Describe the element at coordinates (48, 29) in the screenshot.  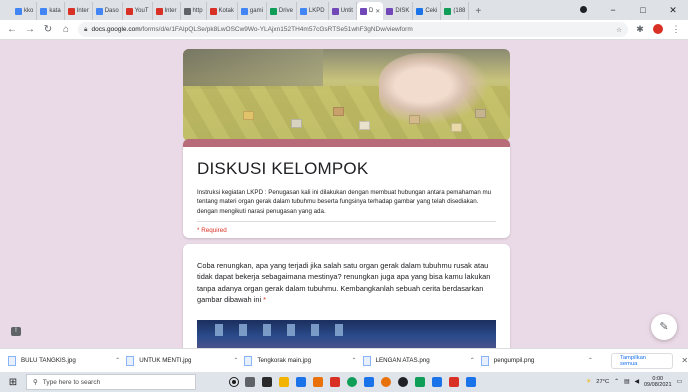
I see `reload-icon: ↻` at that location.